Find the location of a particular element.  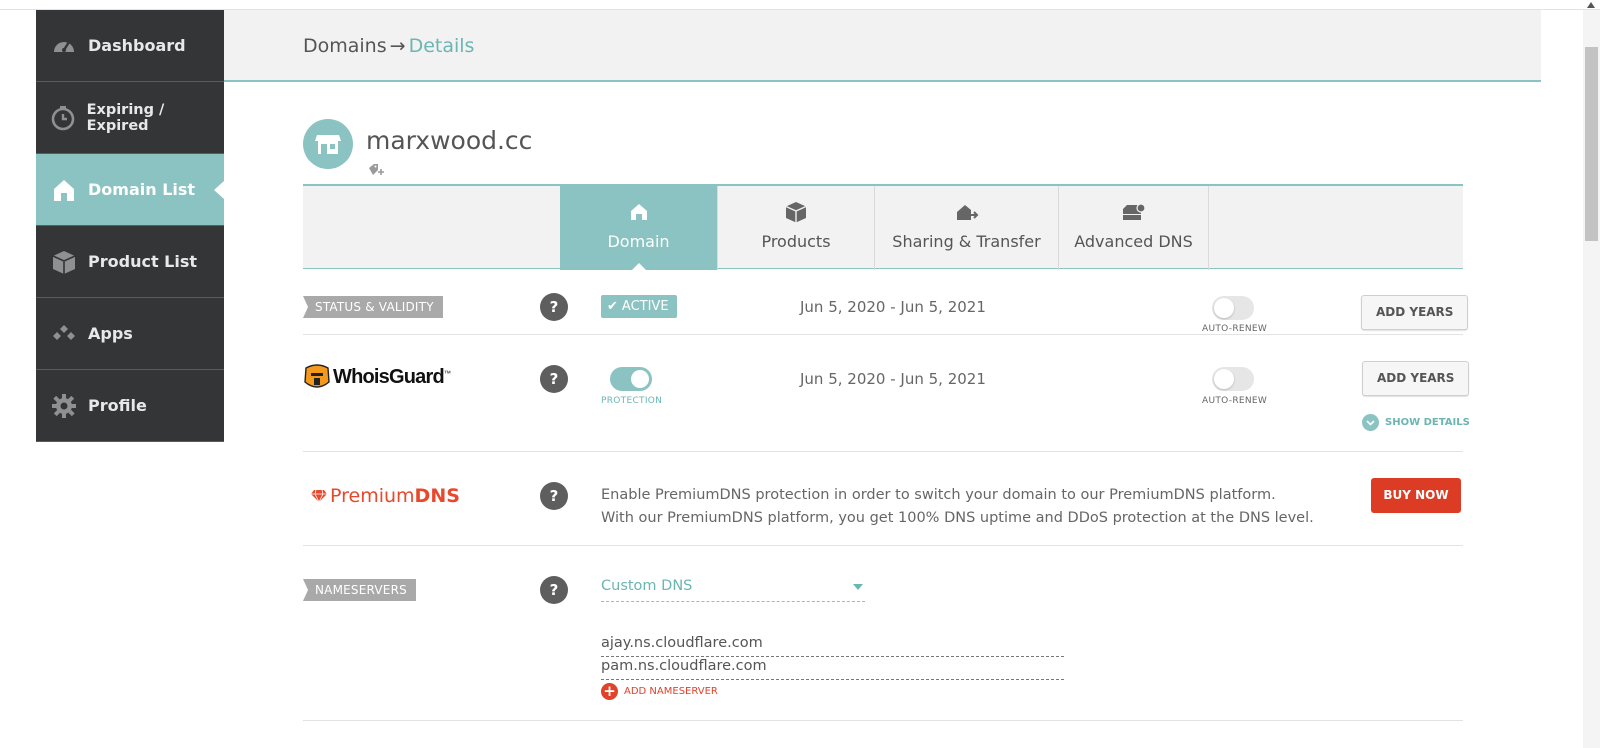

whoisguard-wordmark: WhoisGuard™ is located at coordinates (392, 377).